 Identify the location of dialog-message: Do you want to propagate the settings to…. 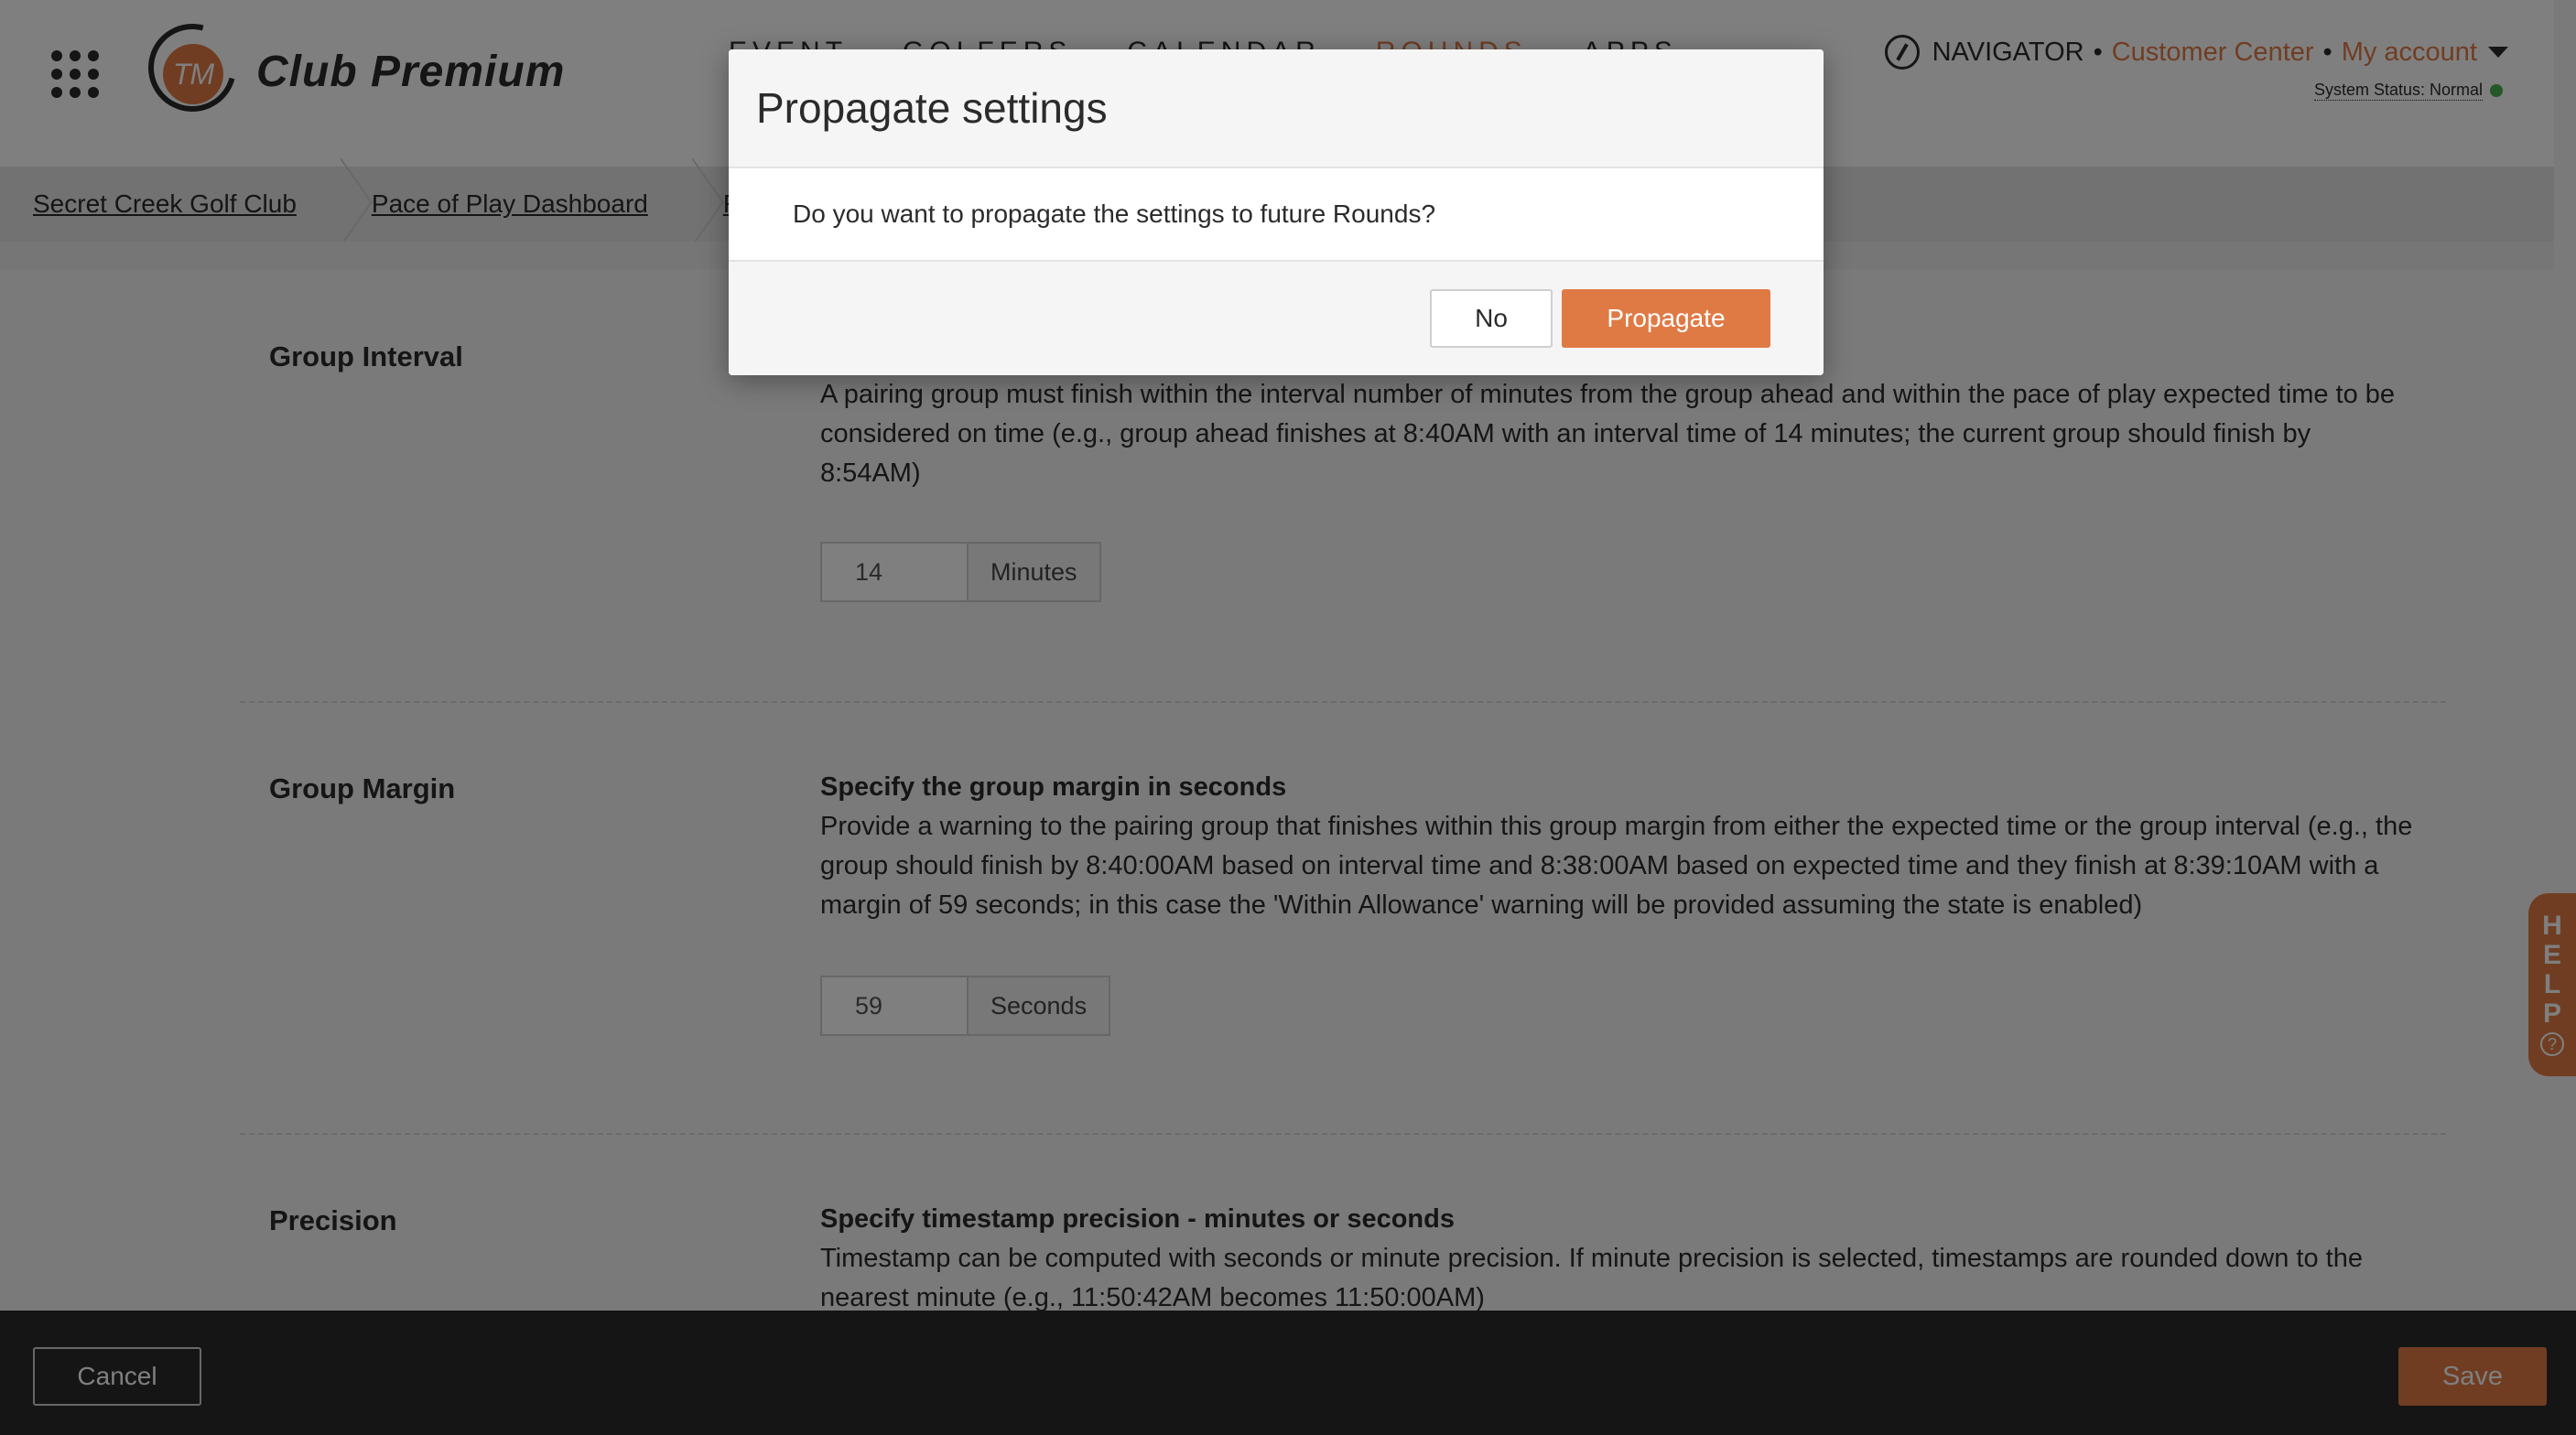
(1115, 214).